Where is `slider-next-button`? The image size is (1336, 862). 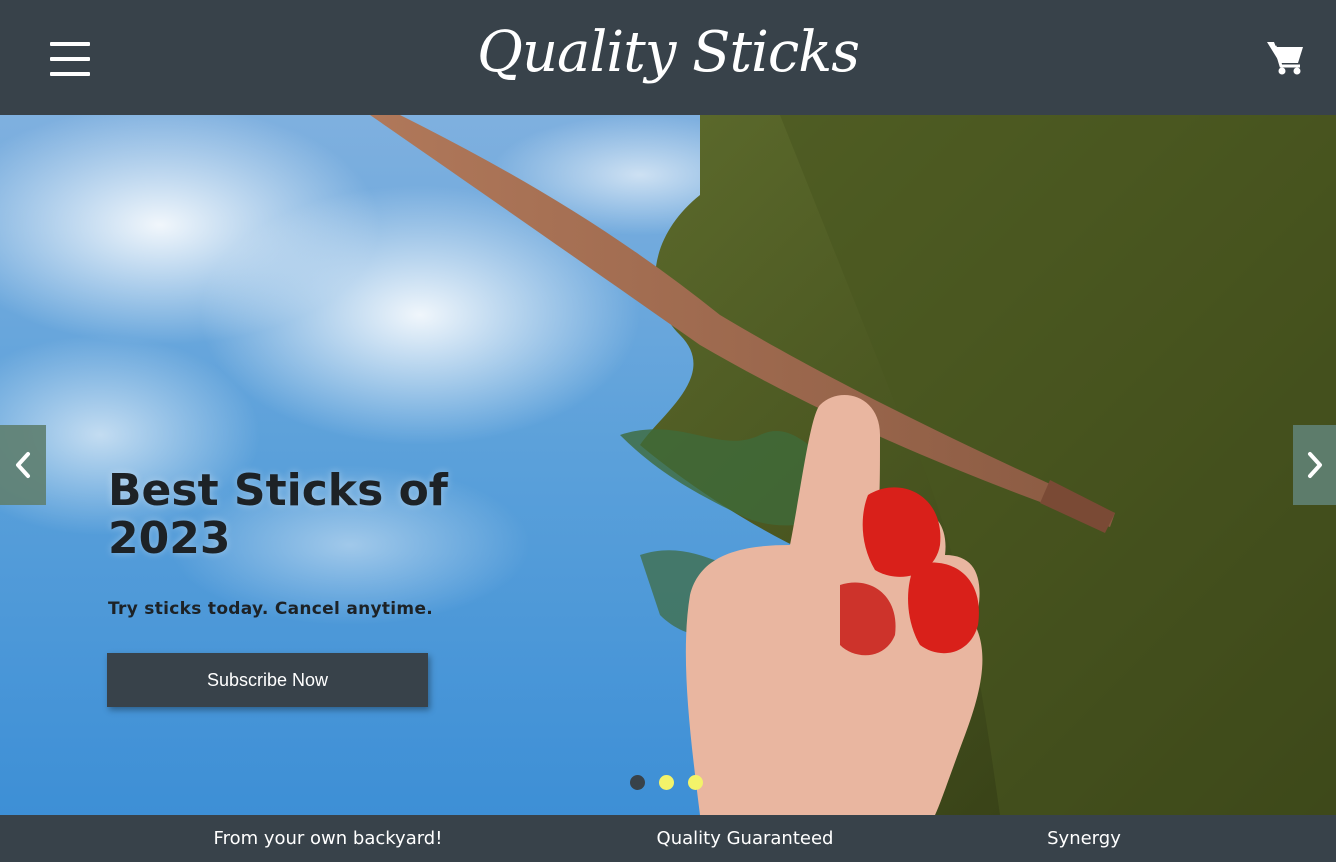 slider-next-button is located at coordinates (1314, 465).